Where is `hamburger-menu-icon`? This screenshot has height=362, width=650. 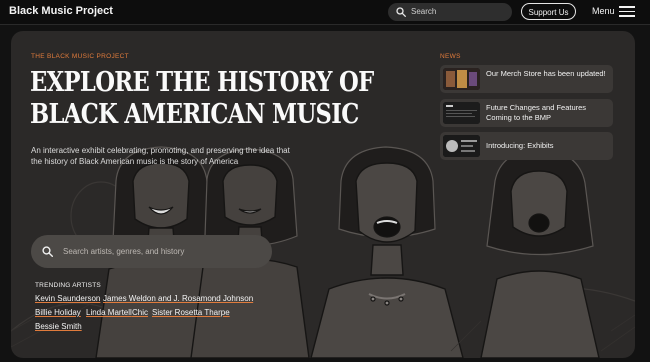 hamburger-menu-icon is located at coordinates (627, 11).